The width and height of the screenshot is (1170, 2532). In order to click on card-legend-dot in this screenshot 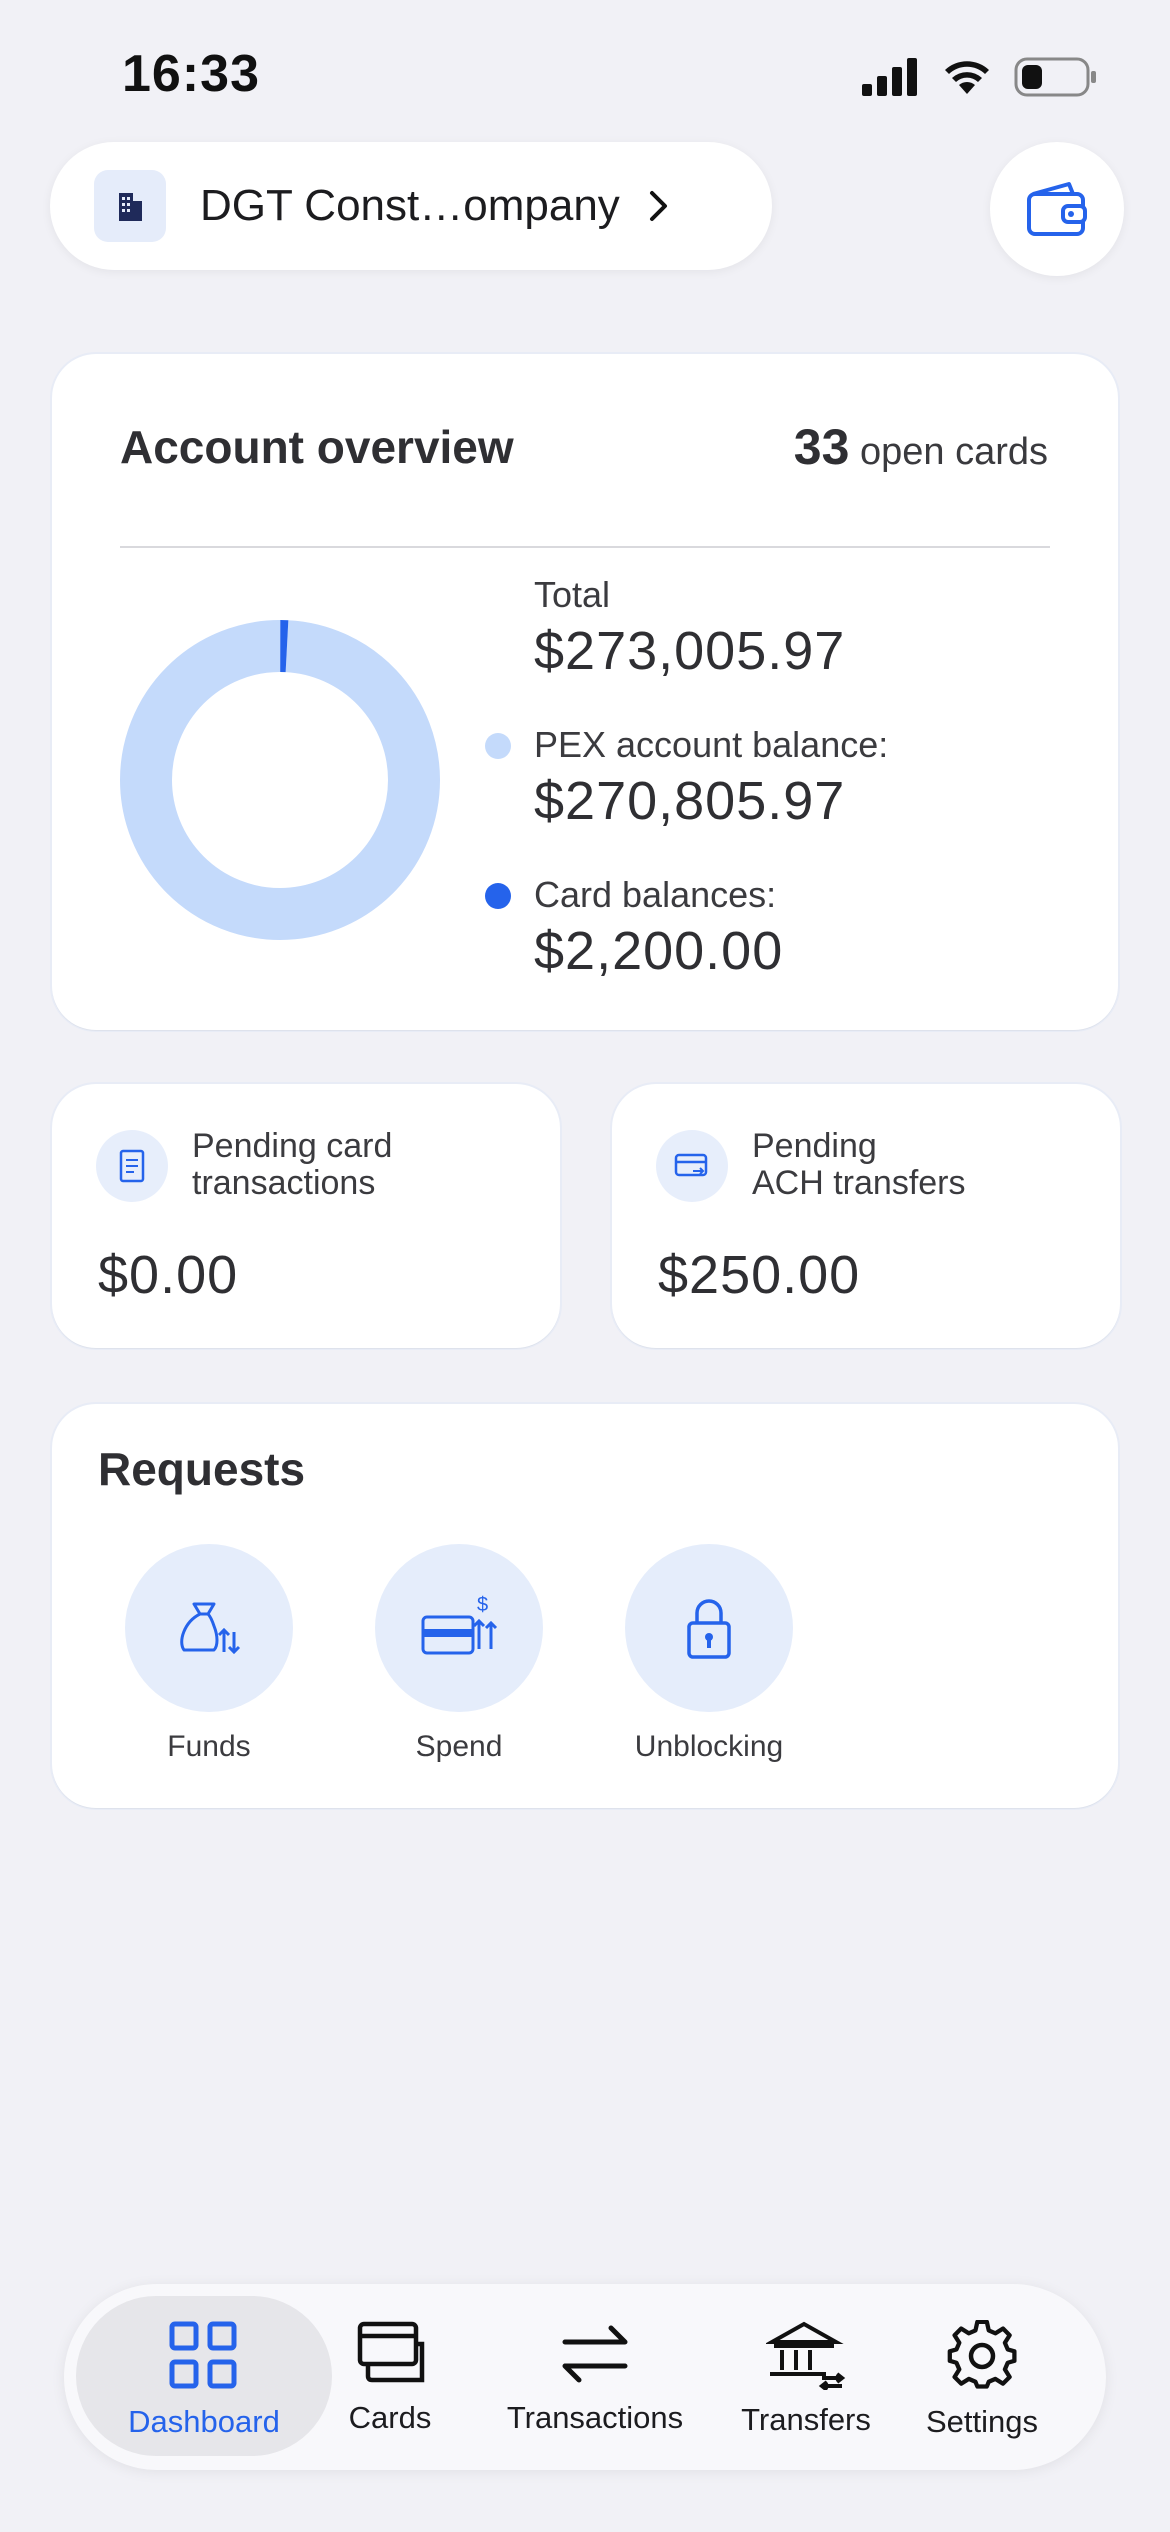, I will do `click(498, 896)`.